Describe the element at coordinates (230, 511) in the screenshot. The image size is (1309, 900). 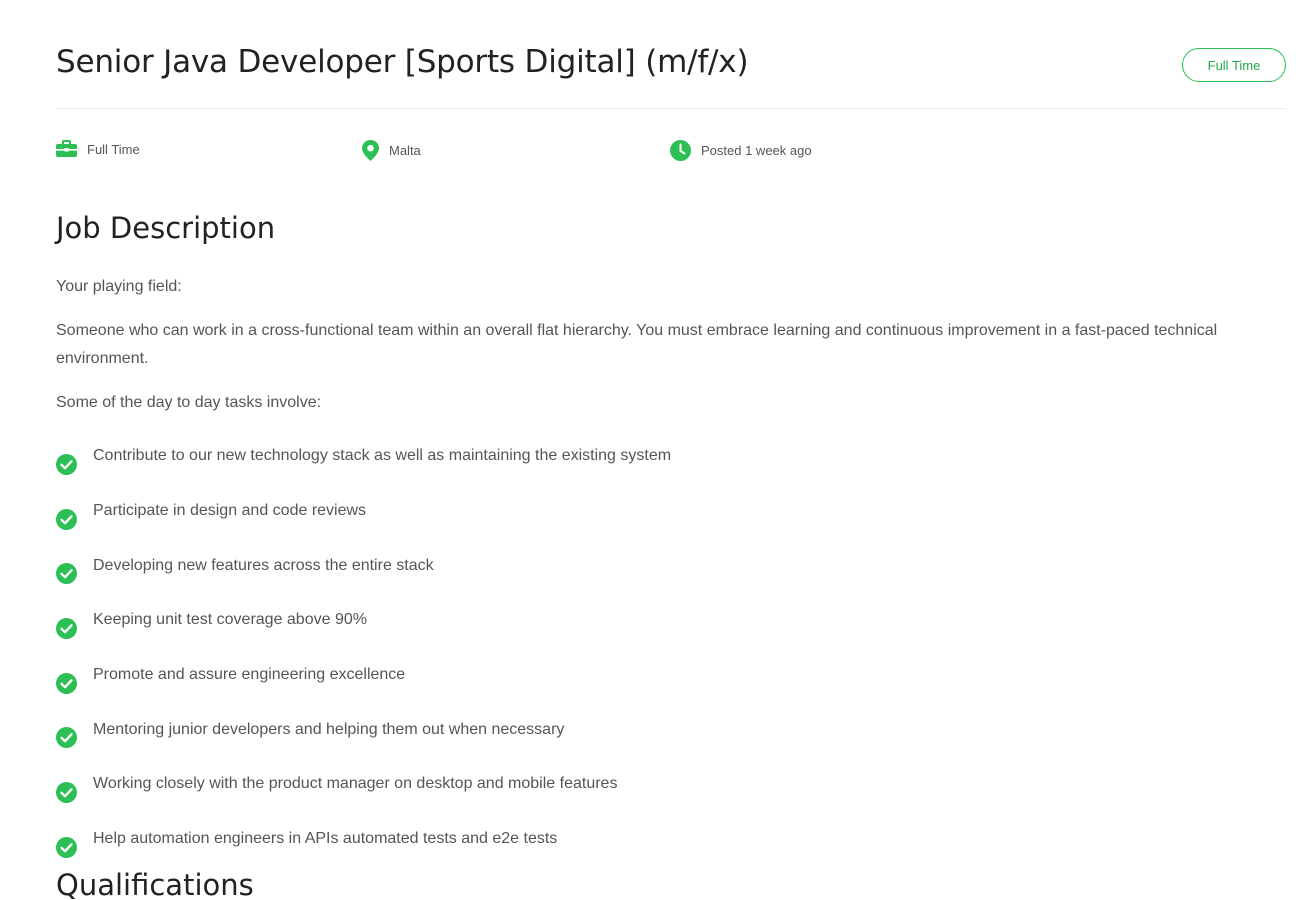
I see `task-text: Participate in design and code reviews` at that location.